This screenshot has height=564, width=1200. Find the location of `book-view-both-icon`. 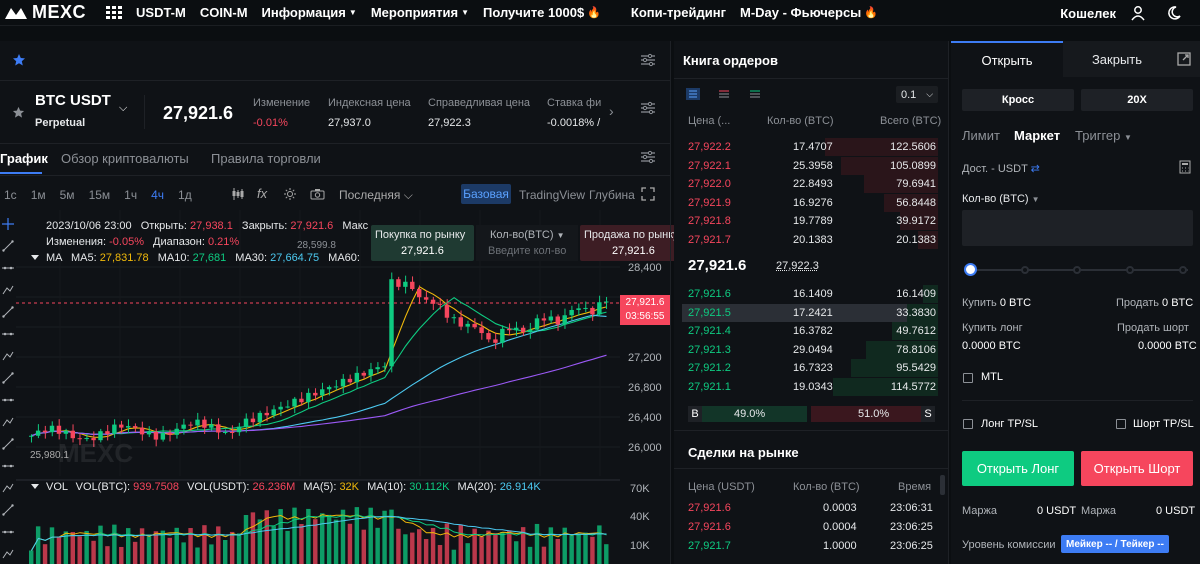

book-view-both-icon is located at coordinates (693, 94).